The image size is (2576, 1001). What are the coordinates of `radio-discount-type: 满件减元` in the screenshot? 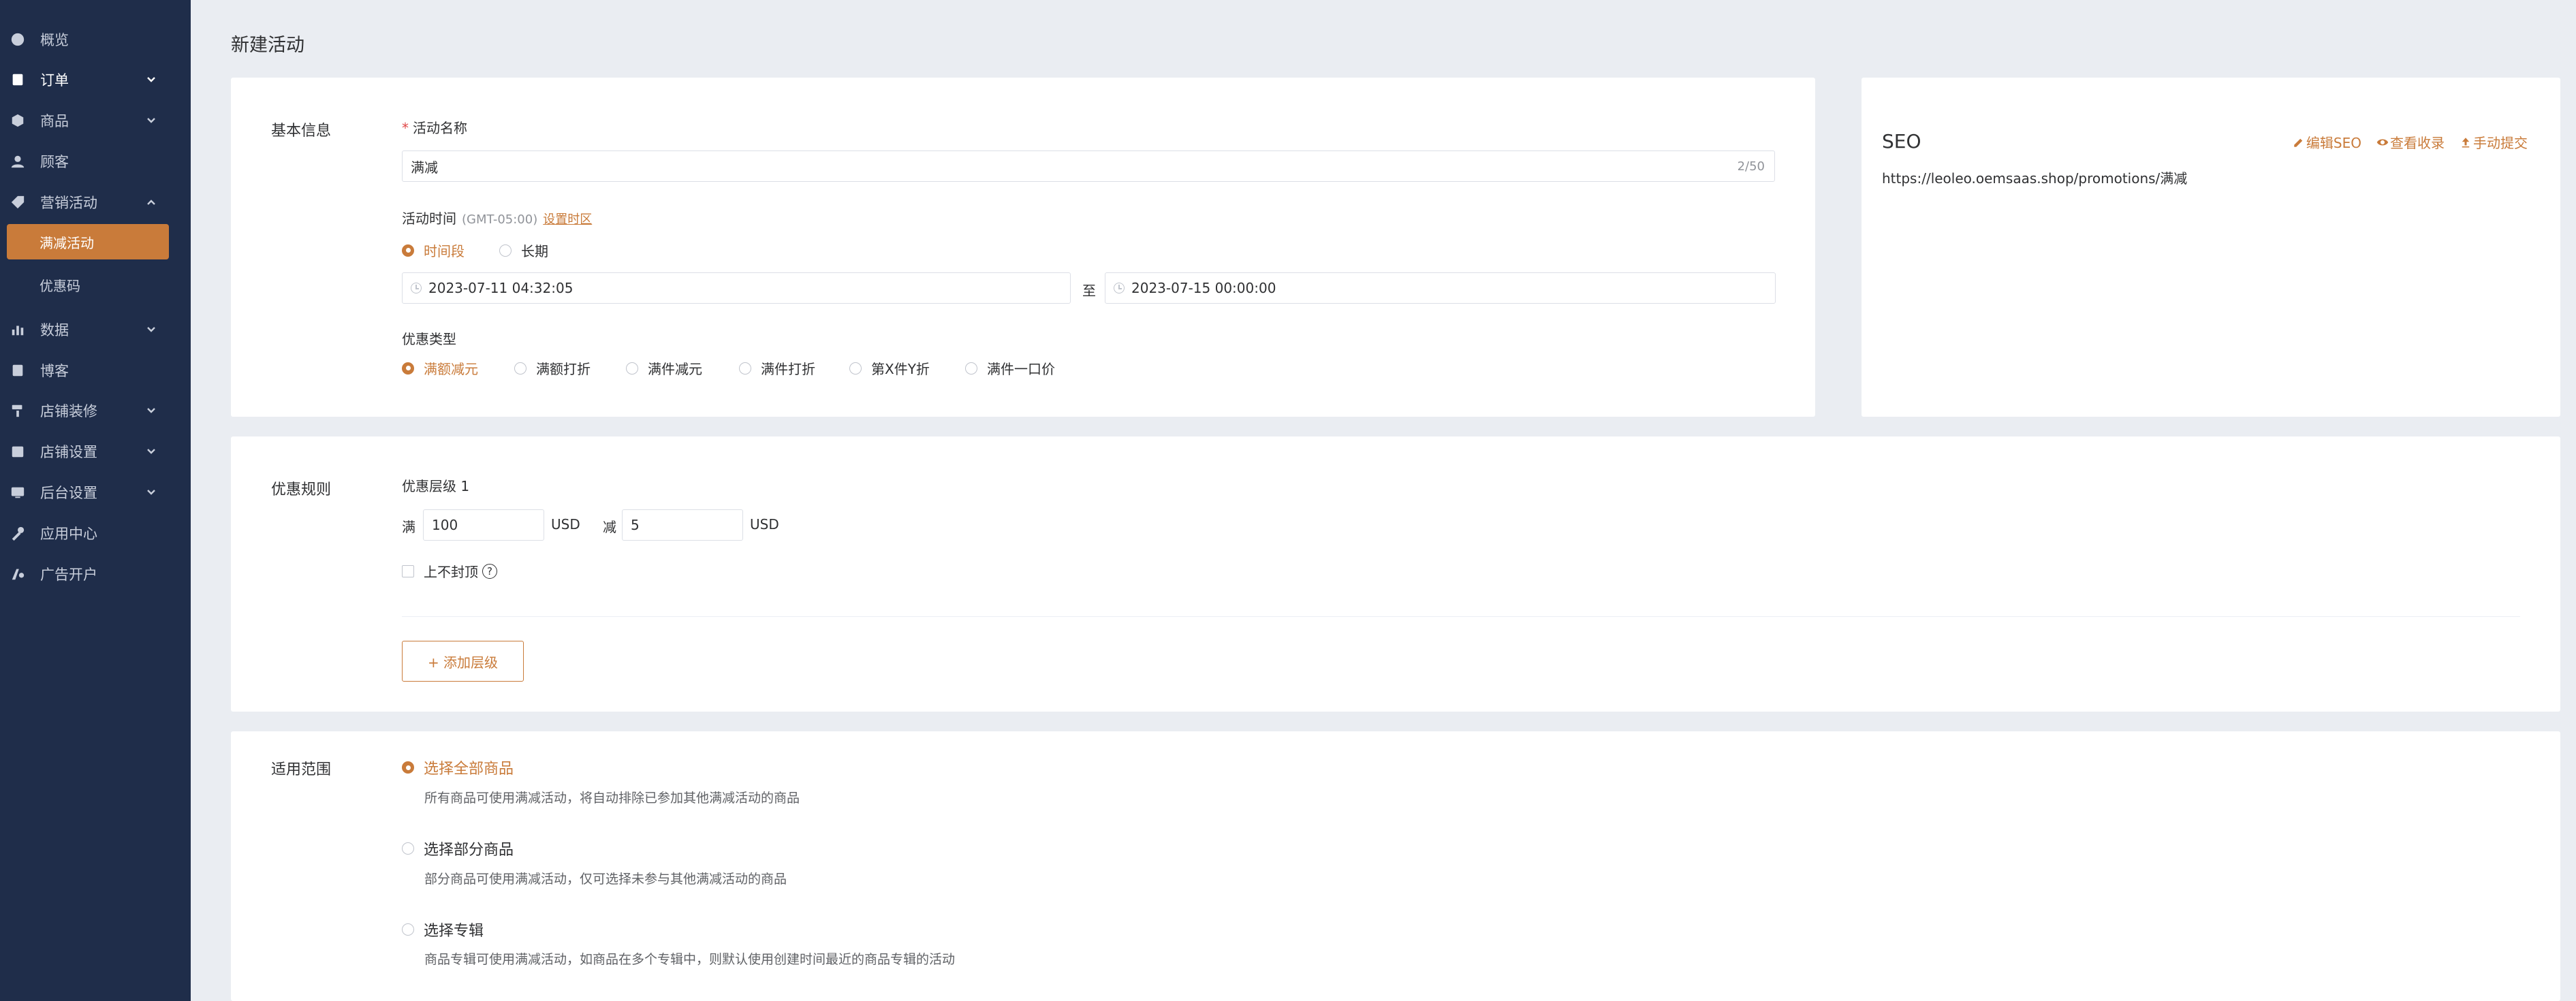 It's located at (664, 368).